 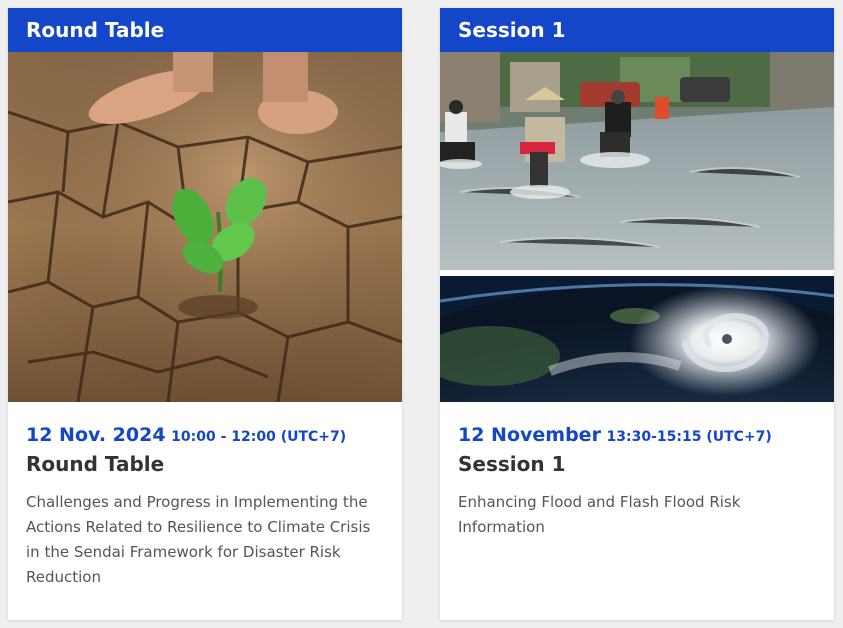 What do you see at coordinates (637, 30) in the screenshot?
I see `card-header: Session 1` at bounding box center [637, 30].